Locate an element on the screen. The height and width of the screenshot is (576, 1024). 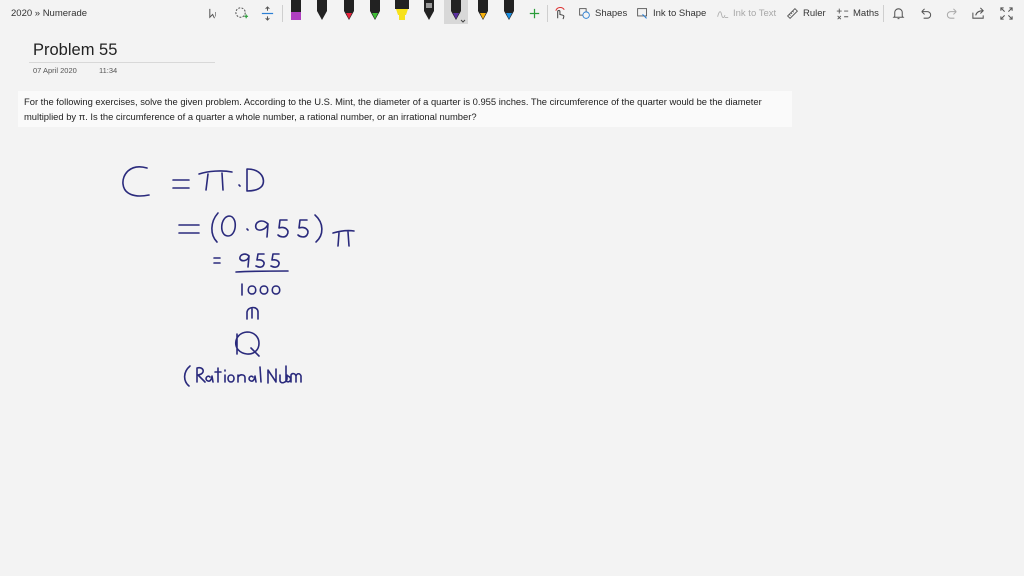
pen-red is located at coordinates (349, 12).